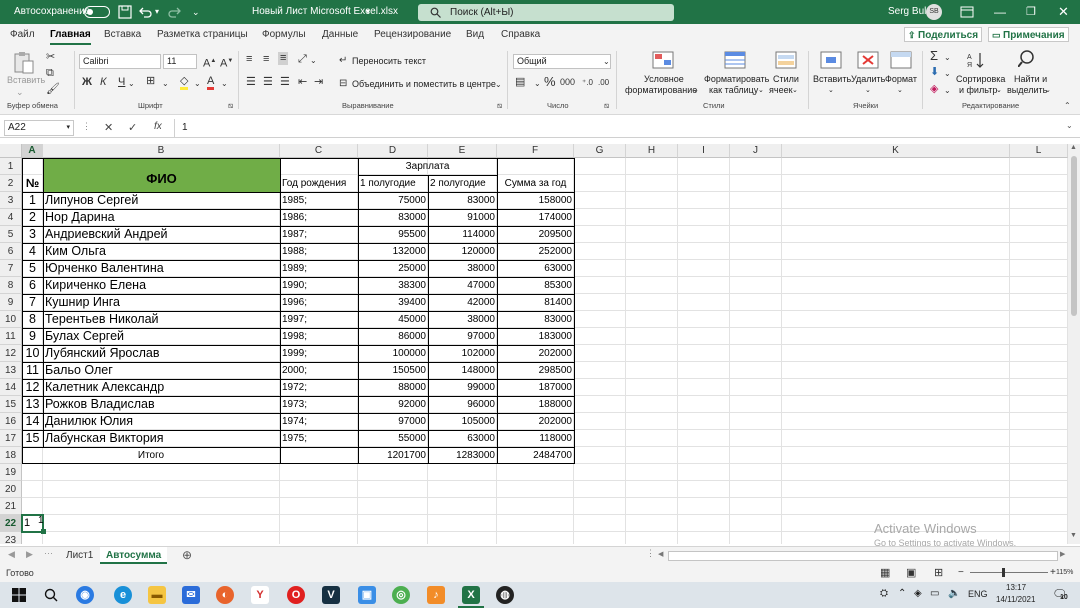  Describe the element at coordinates (535, 285) in the screenshot. I see `cell-sum: 85300` at that location.